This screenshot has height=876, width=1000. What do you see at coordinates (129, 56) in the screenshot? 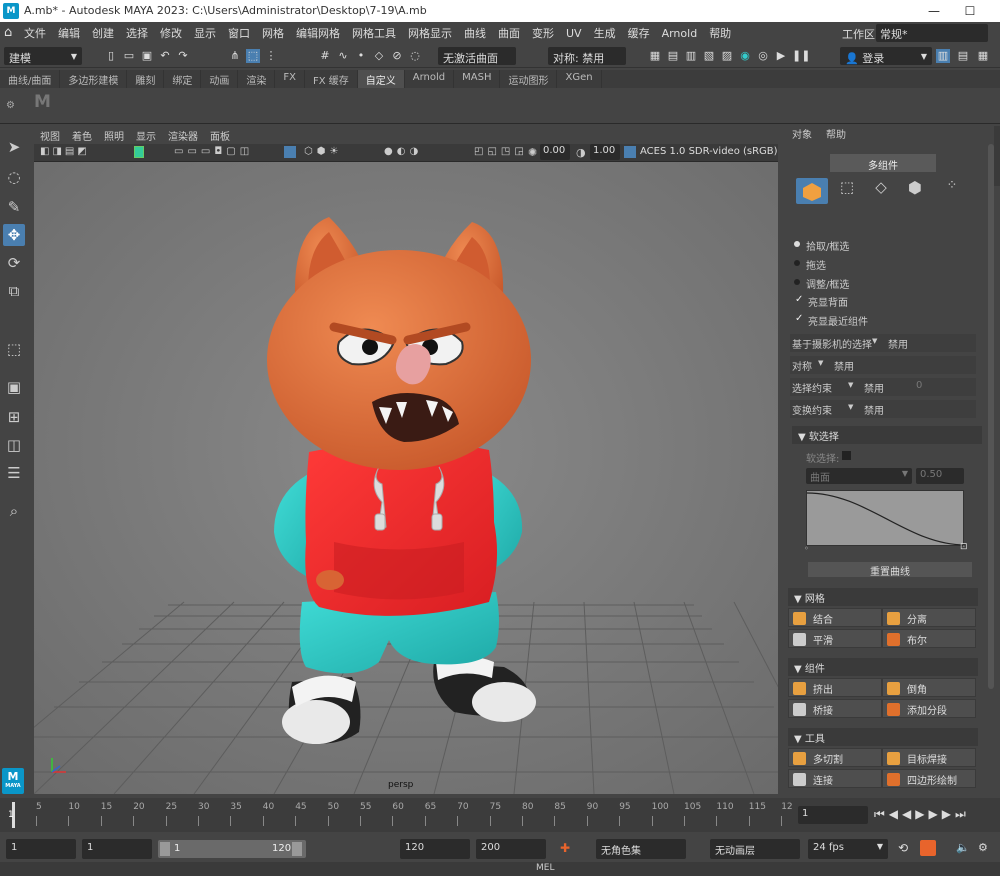
I see `open-scene-icon: ▭` at bounding box center [129, 56].